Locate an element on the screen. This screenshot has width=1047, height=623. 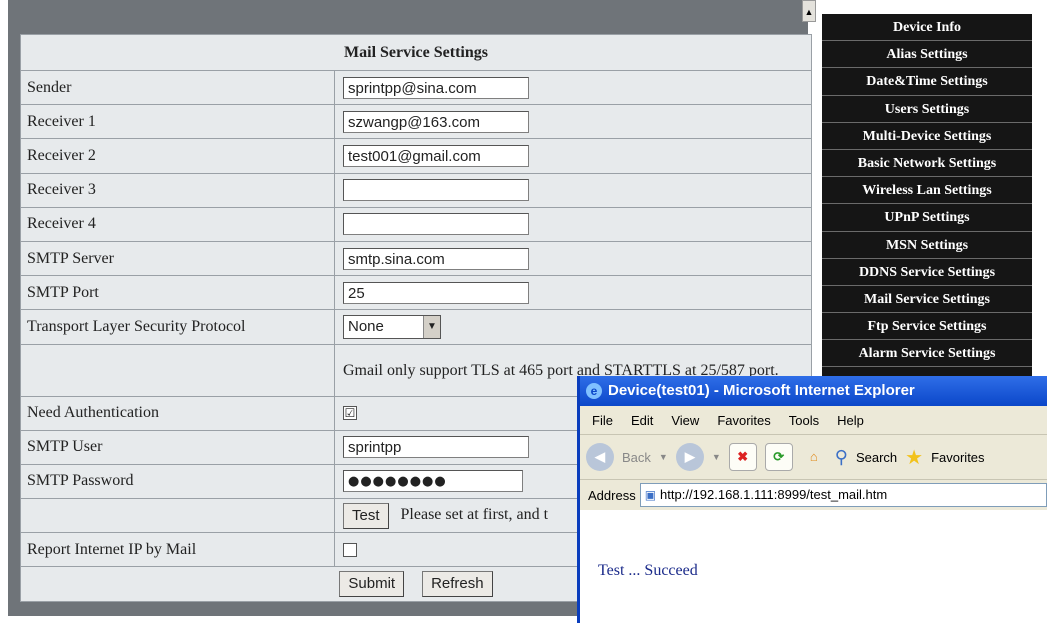
home-icon: ⌂ is located at coordinates (814, 457).